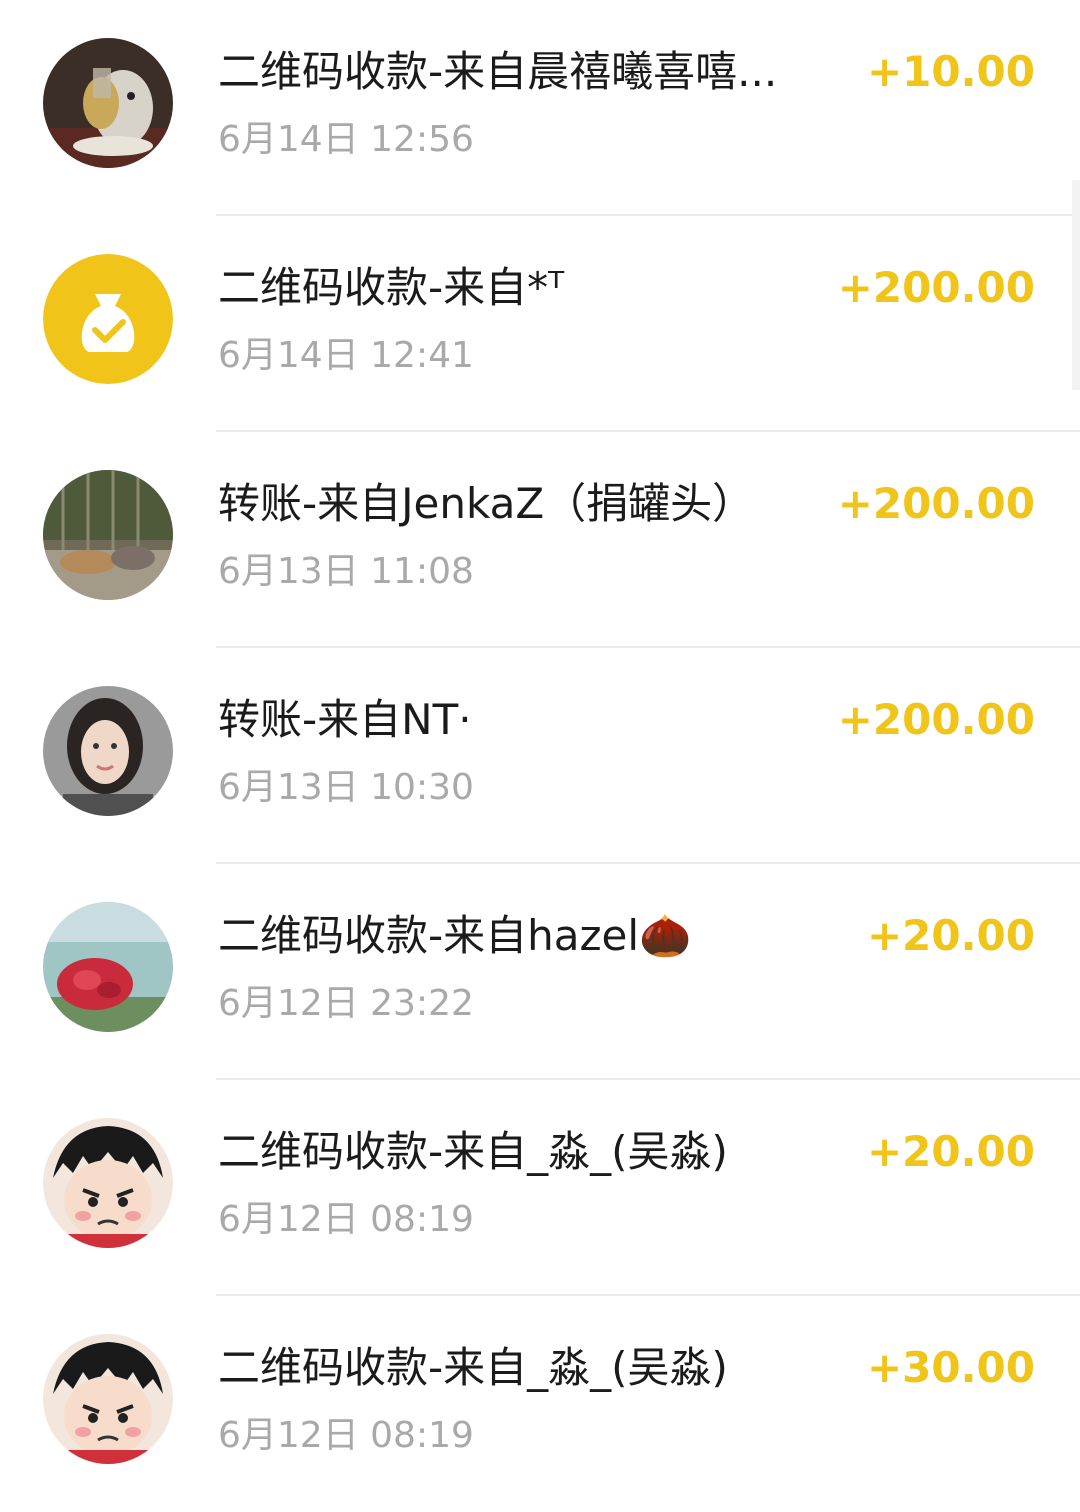  I want to click on transaction-row: 二维码收款-来自_淼_(吴淼) 6月12日 08:19 +20.00, so click(540, 1188).